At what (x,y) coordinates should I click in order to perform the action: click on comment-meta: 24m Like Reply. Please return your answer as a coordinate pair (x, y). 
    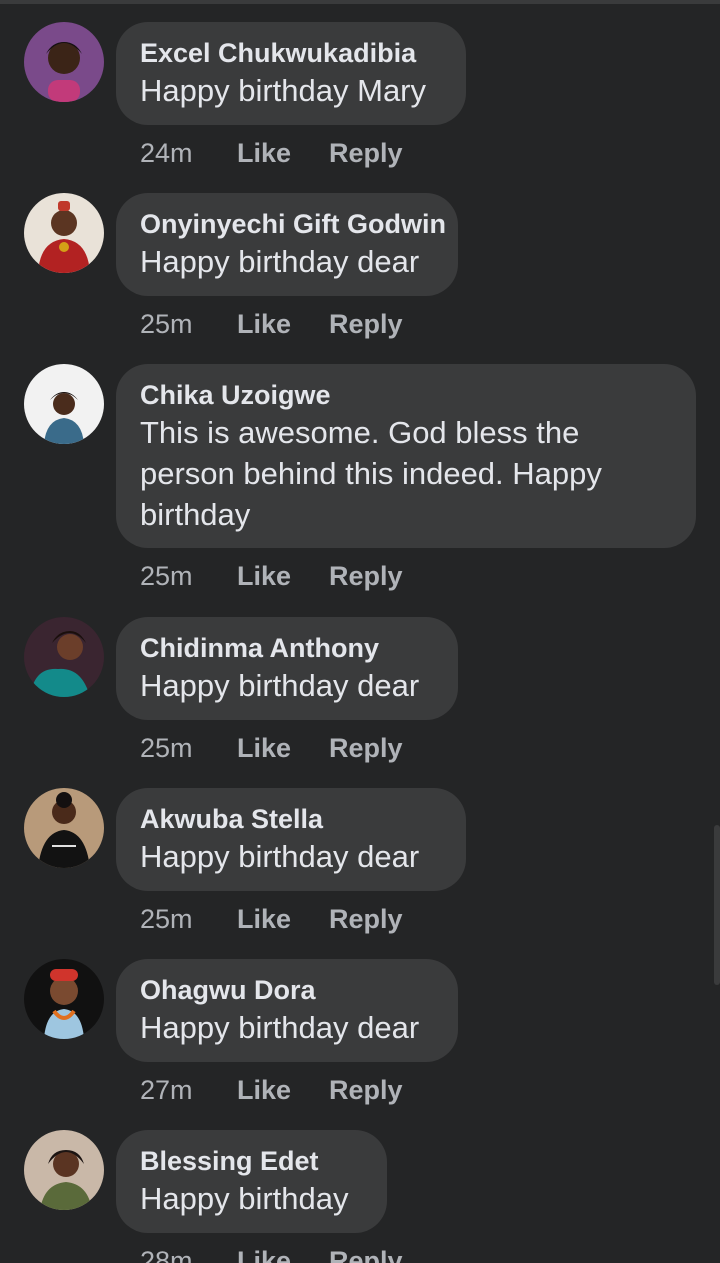
    Looking at the image, I should click on (271, 153).